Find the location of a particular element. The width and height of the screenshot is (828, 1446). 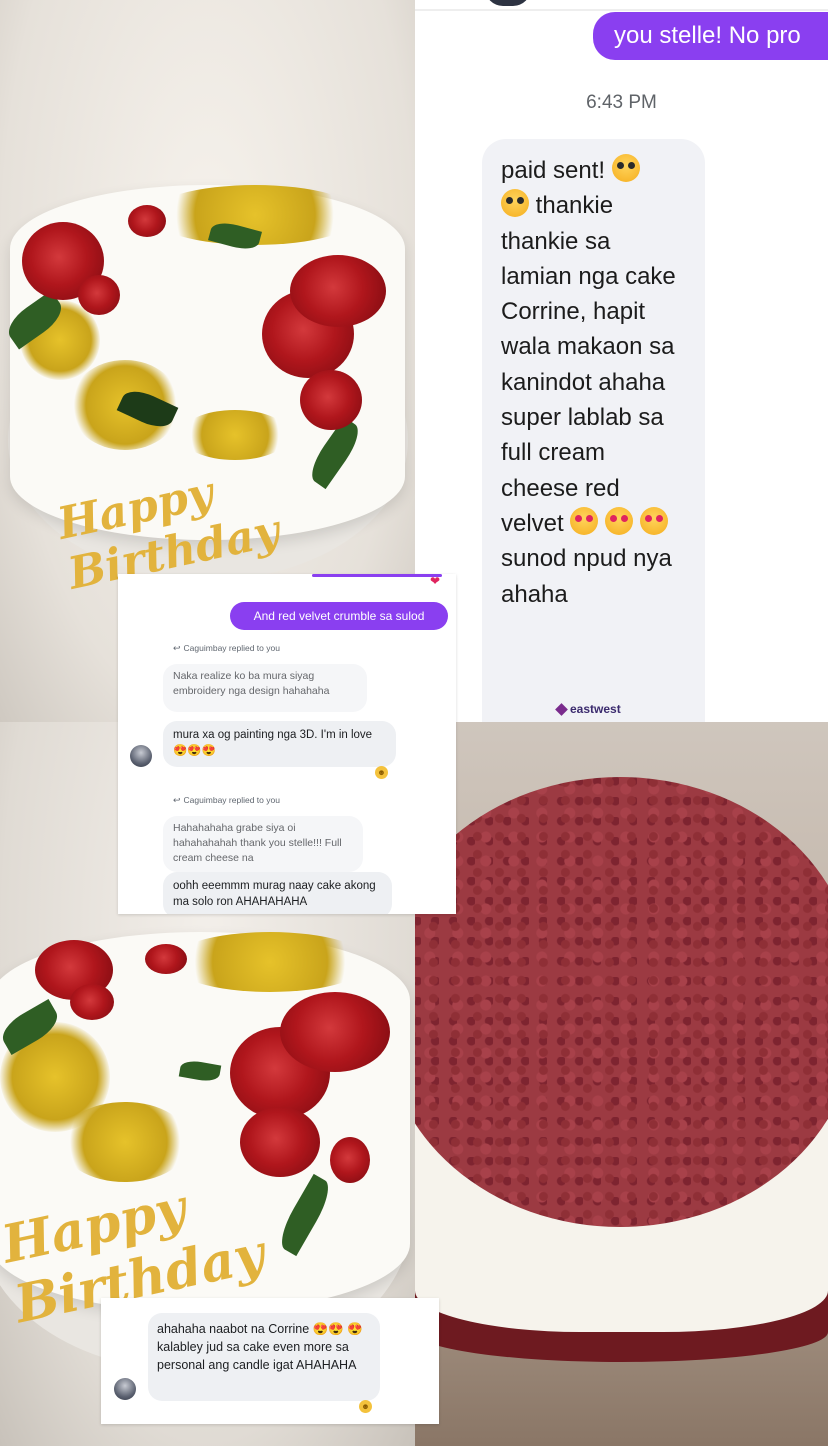

message-text: sunod is located at coordinates (534, 559).